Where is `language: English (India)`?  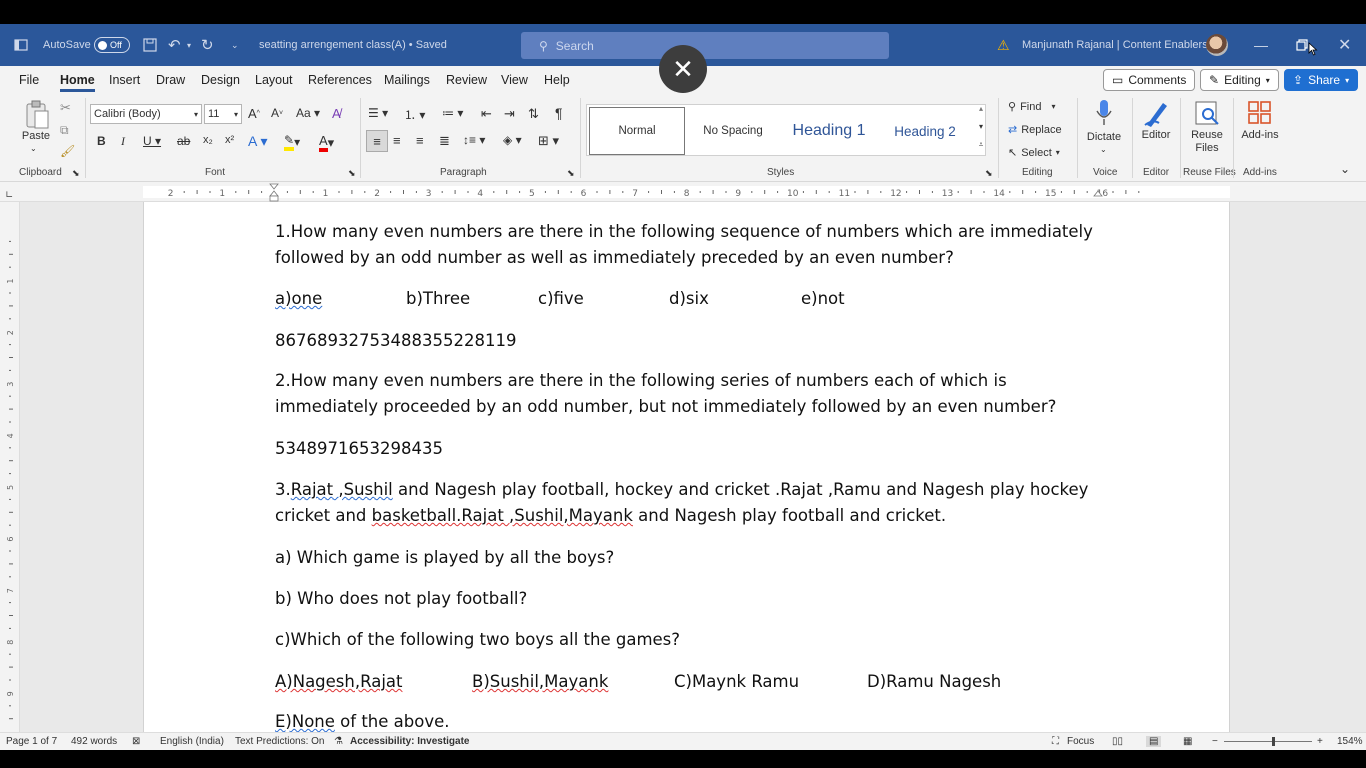 language: English (India) is located at coordinates (192, 741).